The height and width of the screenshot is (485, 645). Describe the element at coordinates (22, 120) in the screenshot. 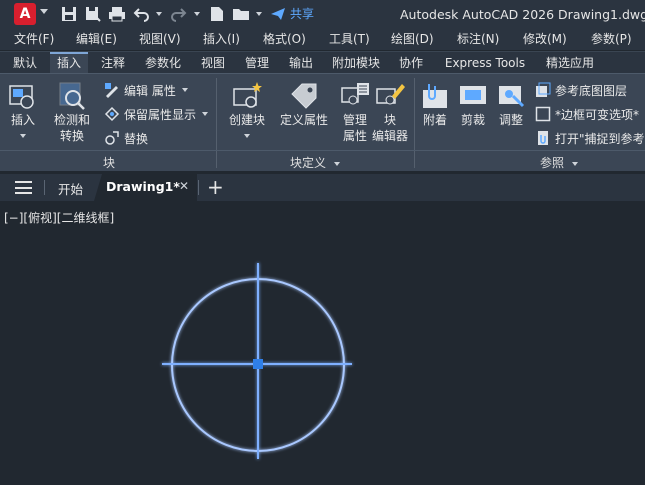

I see `insert-block-label: 插入` at that location.